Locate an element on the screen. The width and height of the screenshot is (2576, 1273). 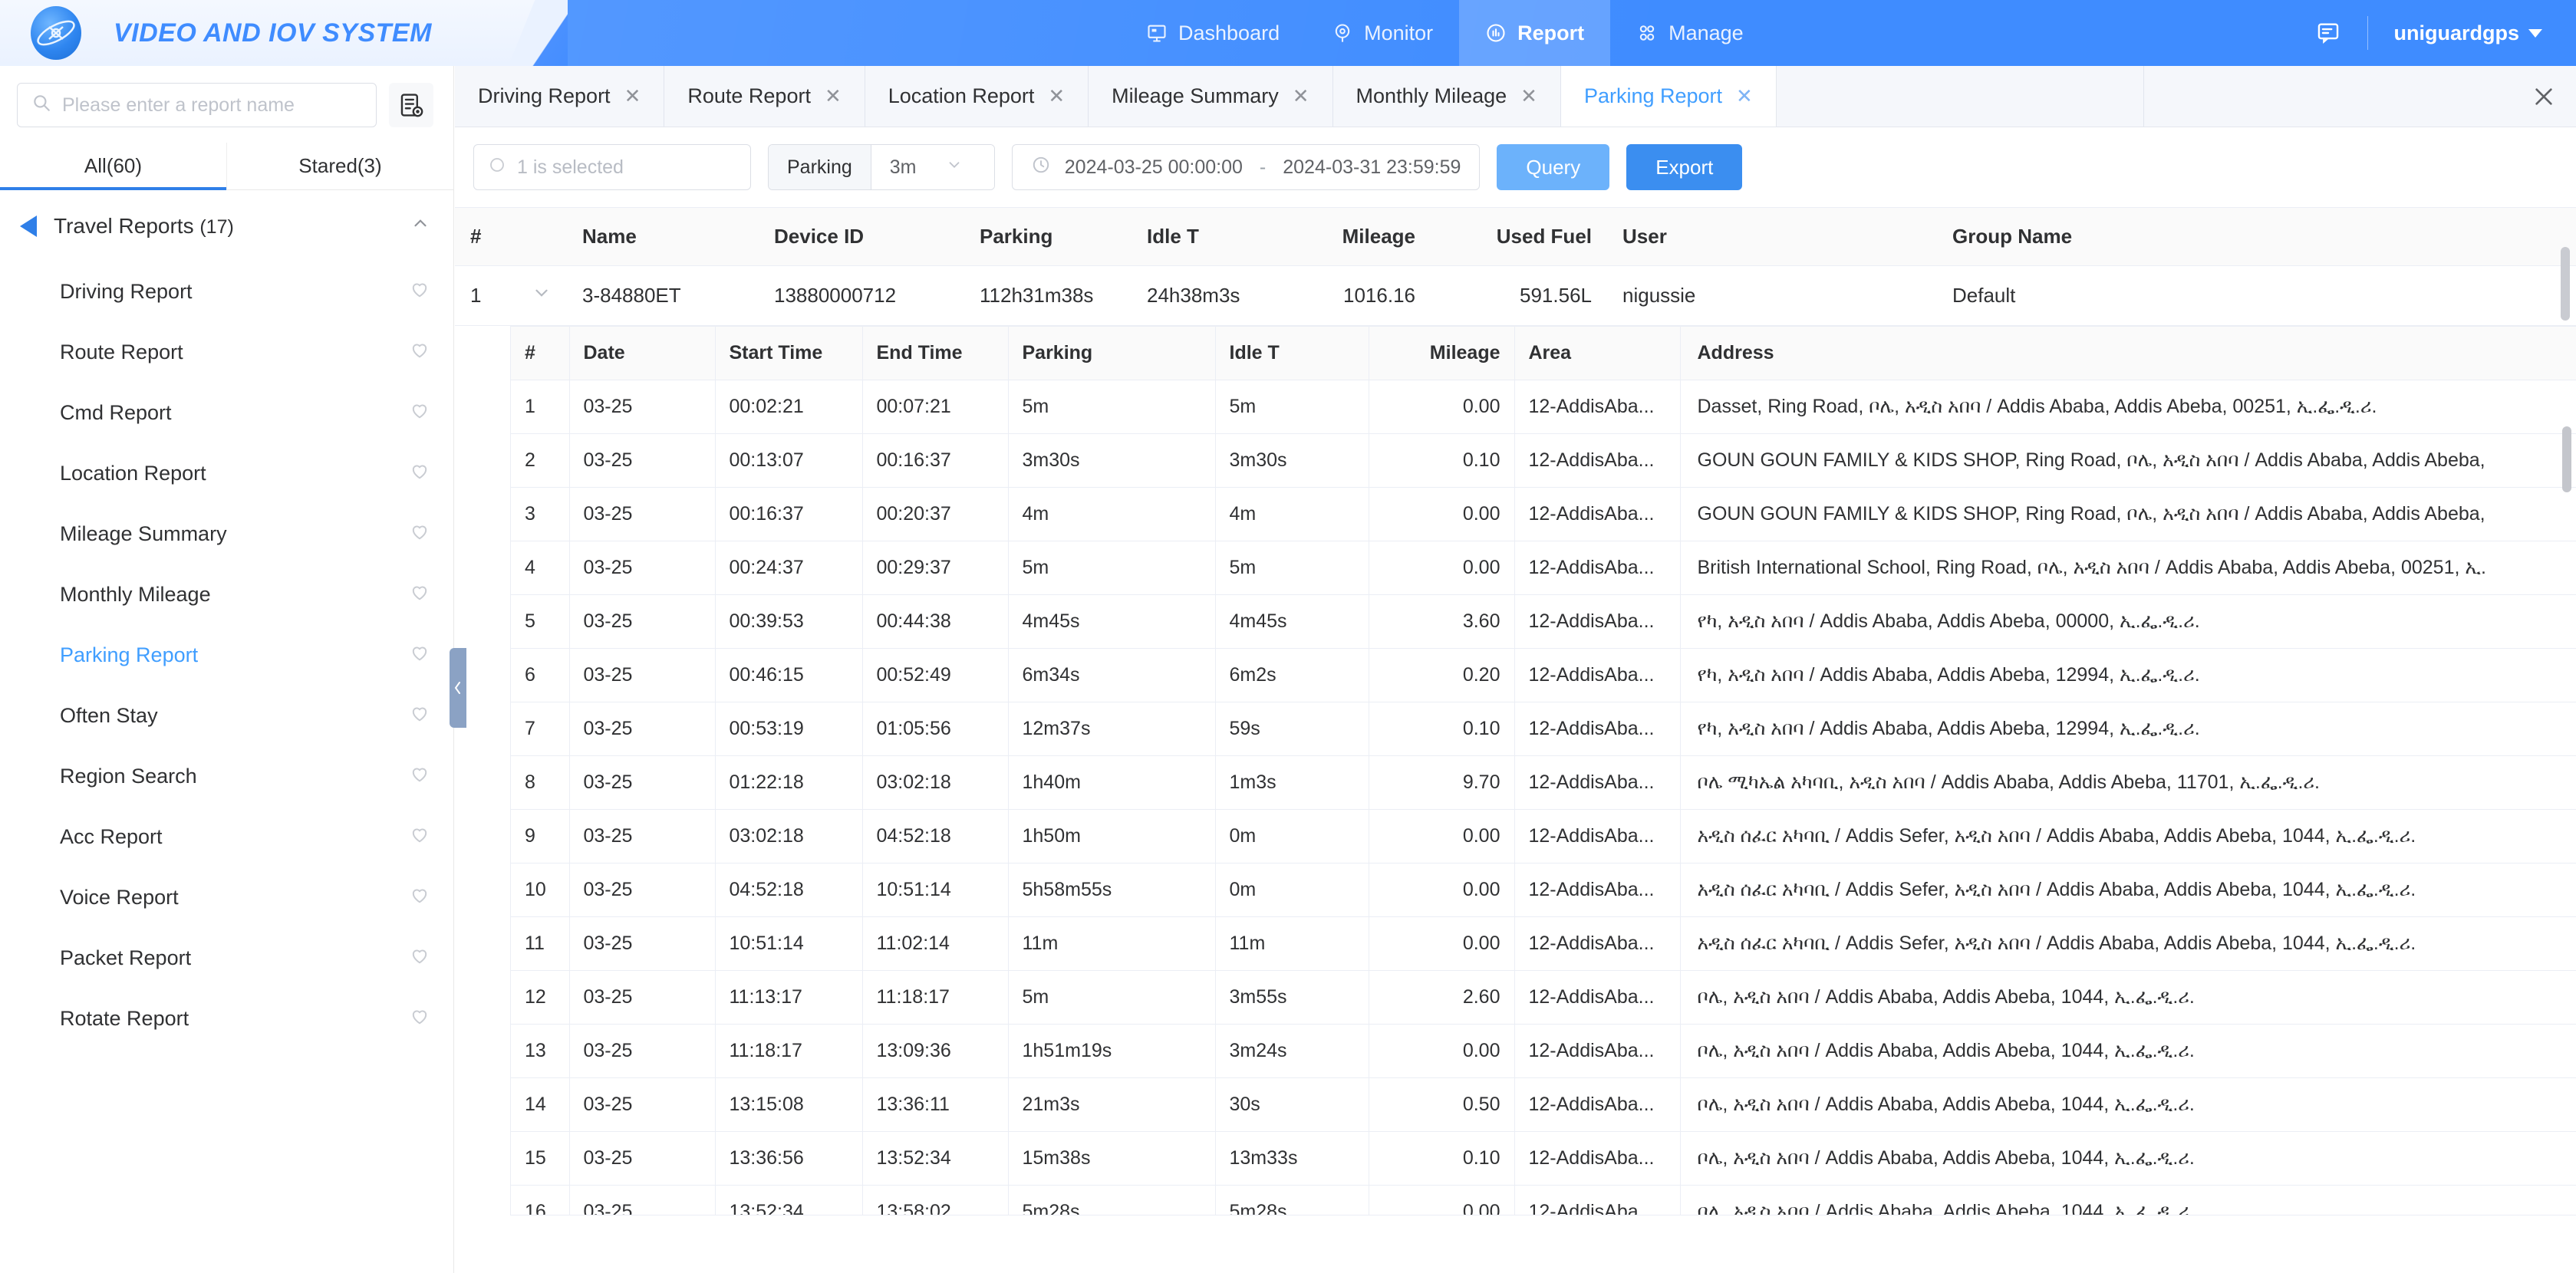
tab-mileage-summary: Mileage Summary ✕ is located at coordinates (1211, 96).